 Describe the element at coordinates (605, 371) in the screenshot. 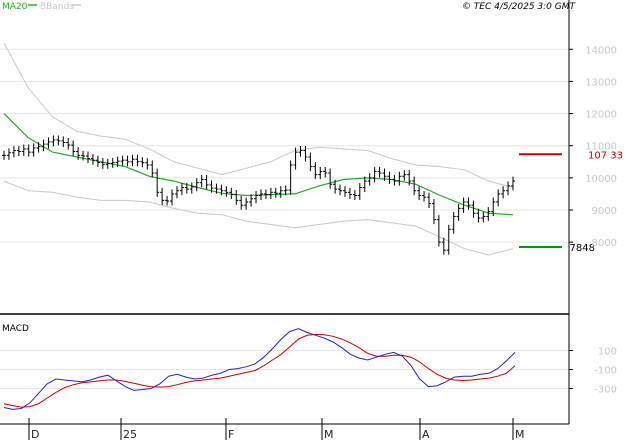

I see `macd-y-tick-label: -100` at that location.